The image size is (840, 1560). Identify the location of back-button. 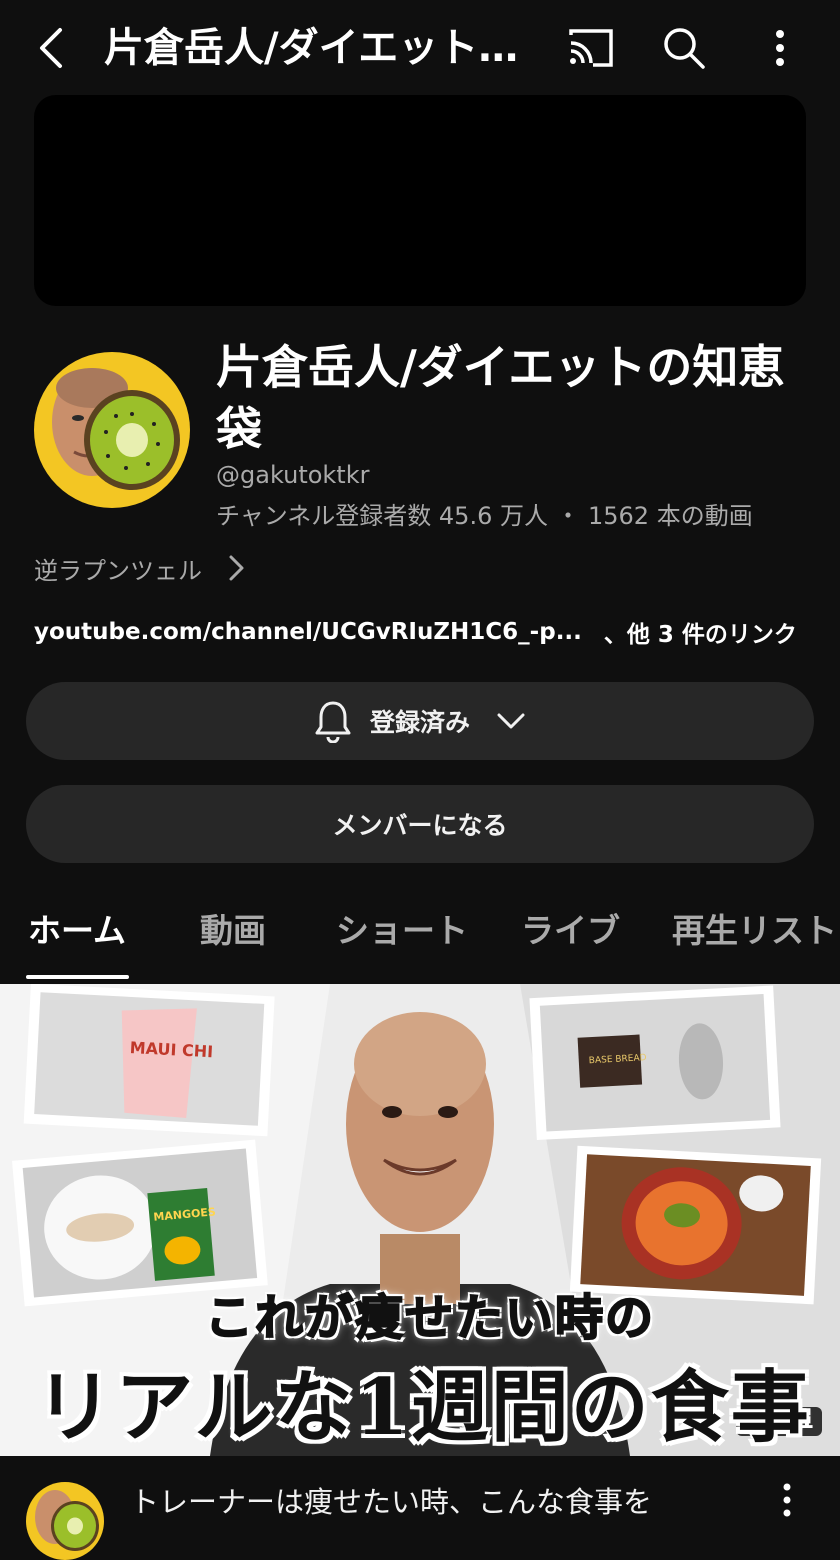
(52, 48).